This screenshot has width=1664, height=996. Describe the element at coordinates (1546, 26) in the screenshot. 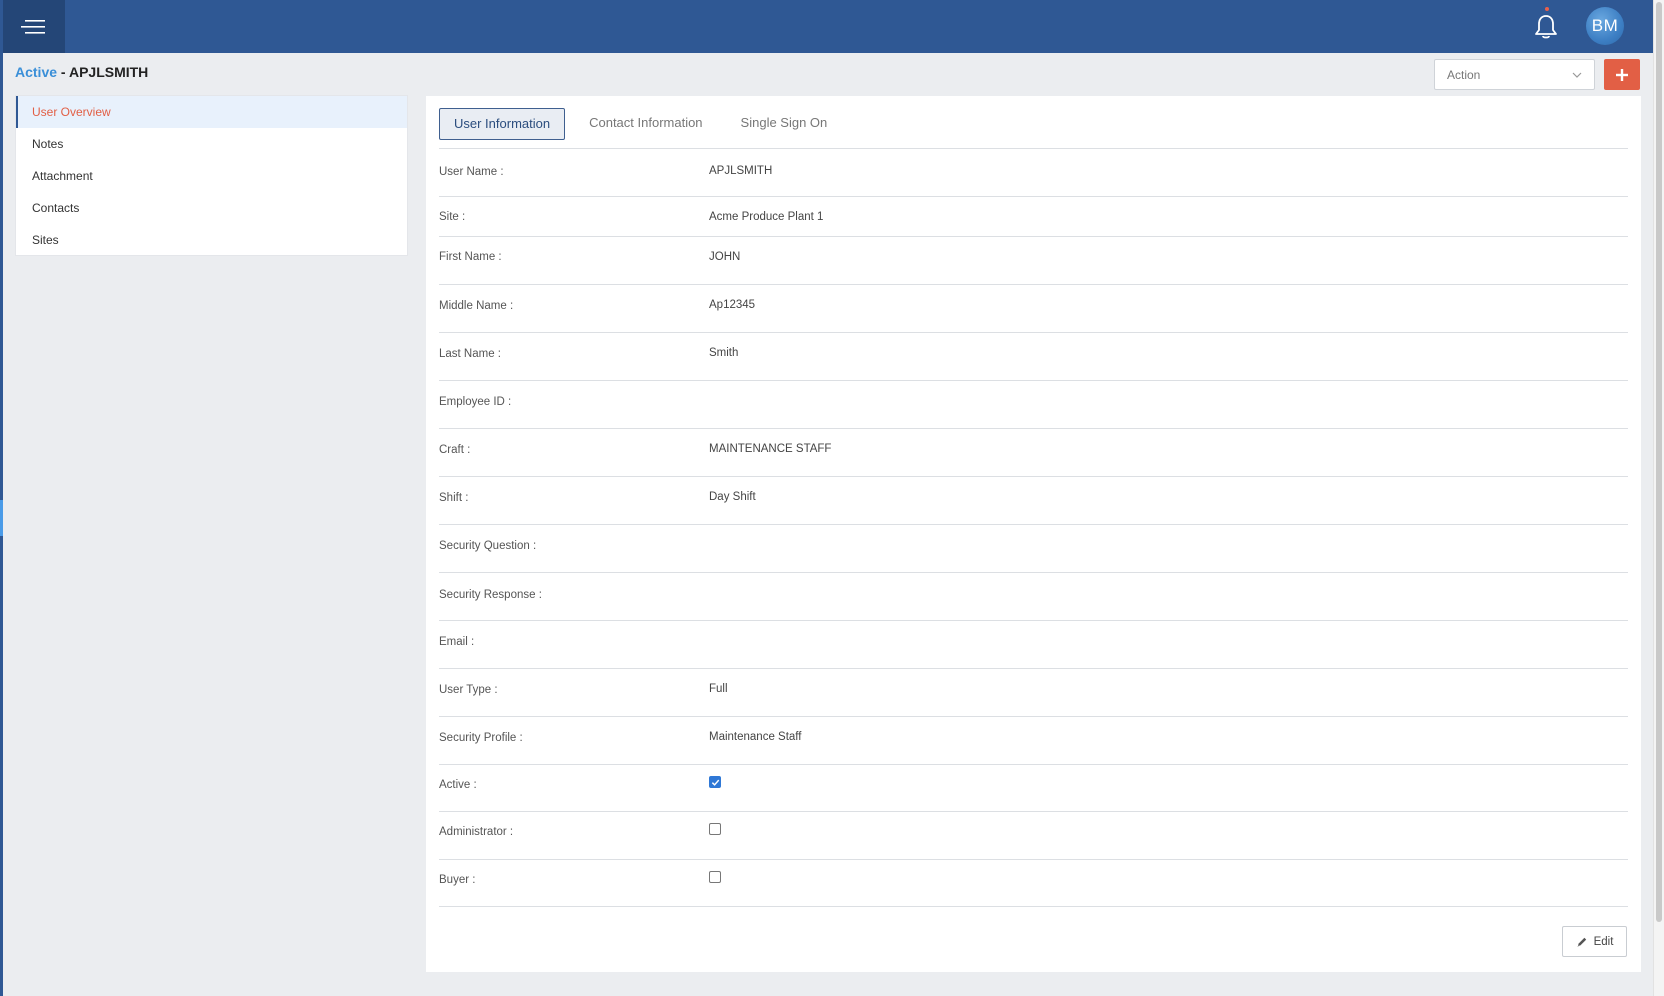

I see `bell-icon` at that location.